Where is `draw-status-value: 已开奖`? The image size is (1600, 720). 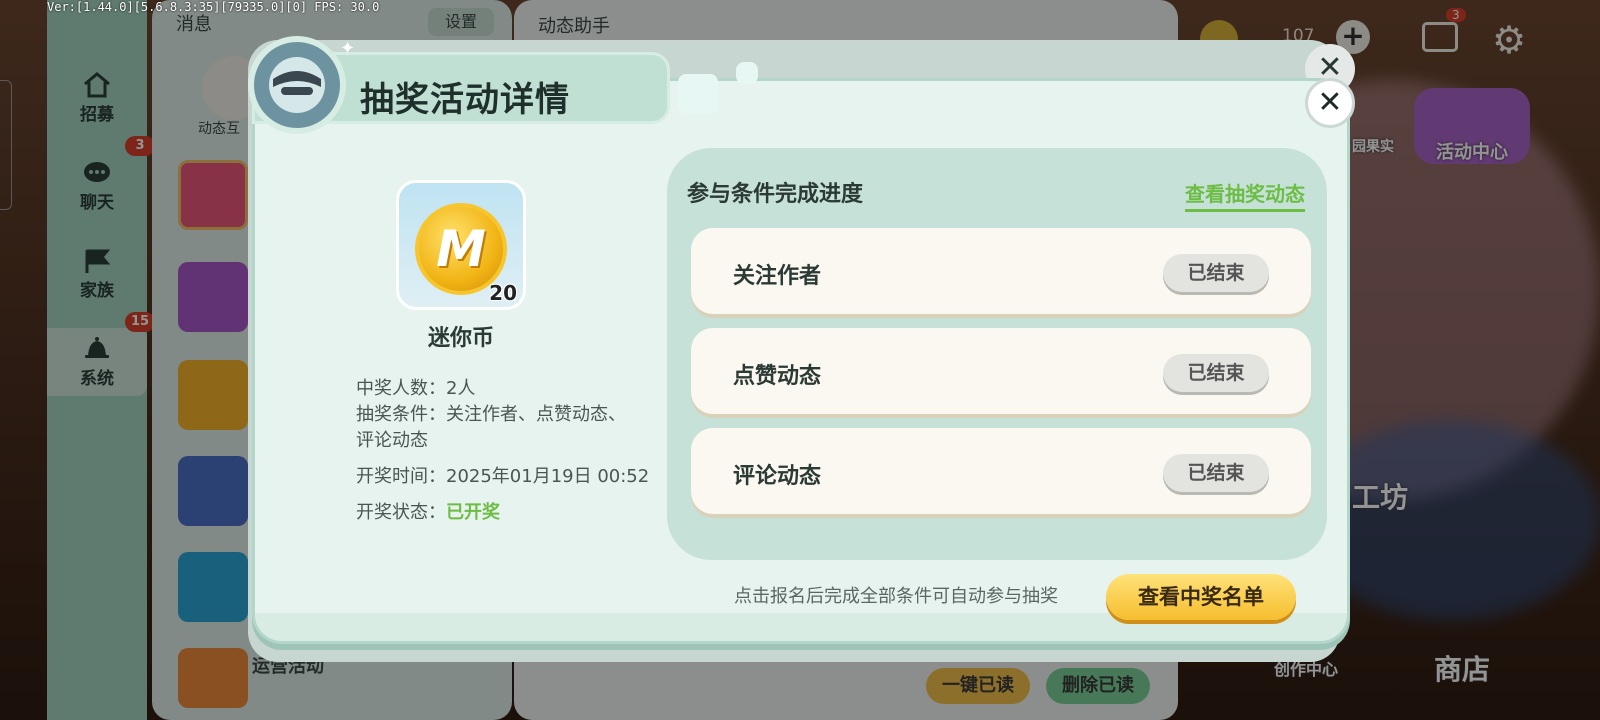
draw-status-value: 已开奖 is located at coordinates (473, 512).